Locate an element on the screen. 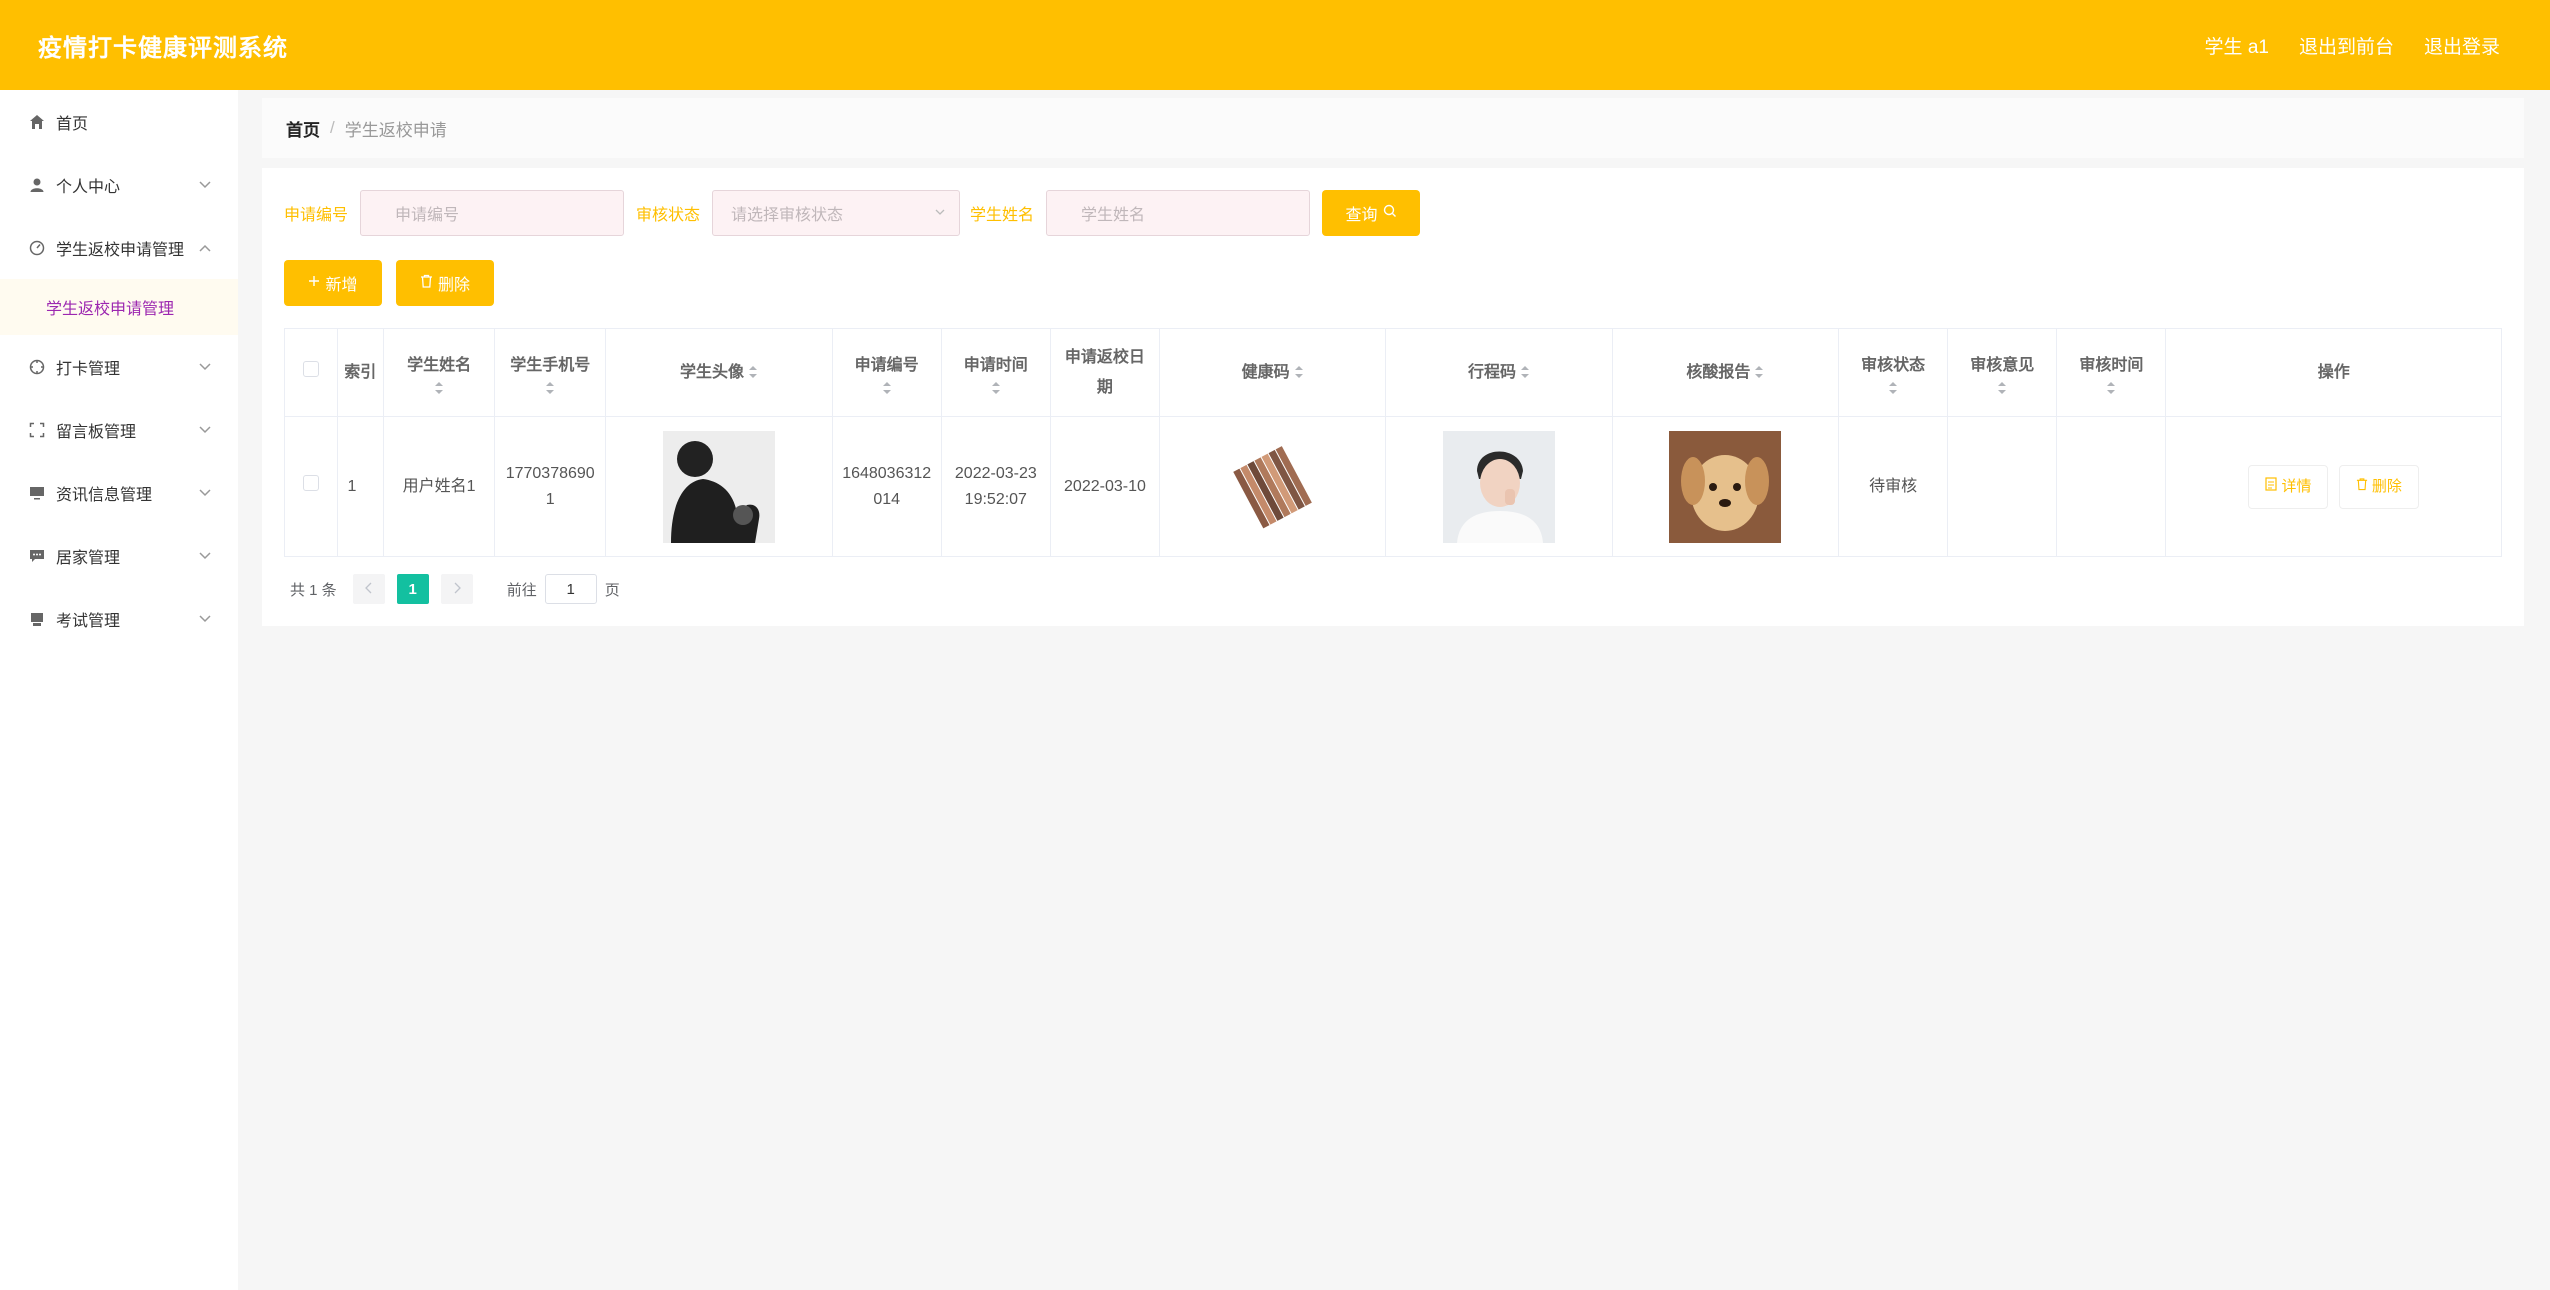 The image size is (2550, 1290). cell-nucleic-report is located at coordinates (1726, 486).